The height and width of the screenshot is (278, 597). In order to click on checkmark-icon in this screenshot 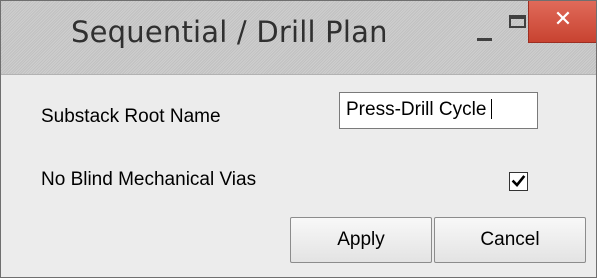, I will do `click(518, 181)`.